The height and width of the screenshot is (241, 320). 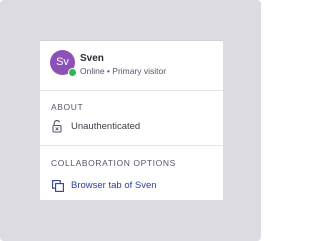 What do you see at coordinates (106, 126) in the screenshot?
I see `auth-status-label: Unauthenticated` at bounding box center [106, 126].